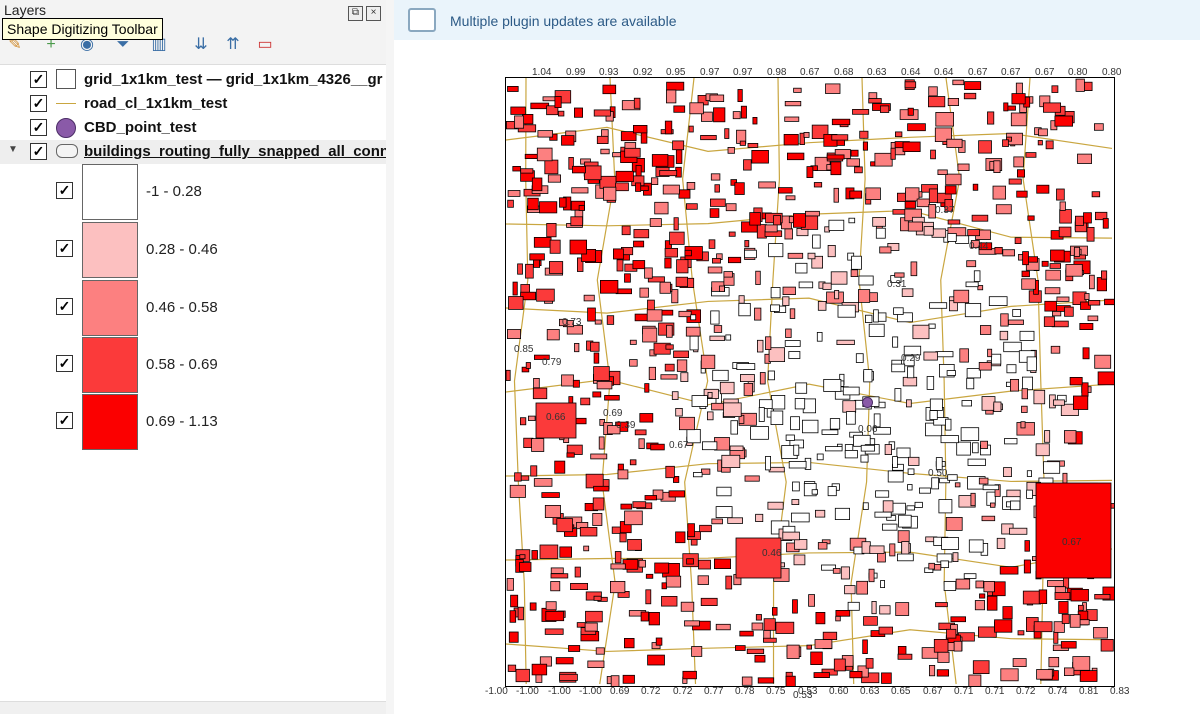 The image size is (1200, 714). What do you see at coordinates (233, 45) in the screenshot?
I see `collapse-all-icon: ⇈` at bounding box center [233, 45].